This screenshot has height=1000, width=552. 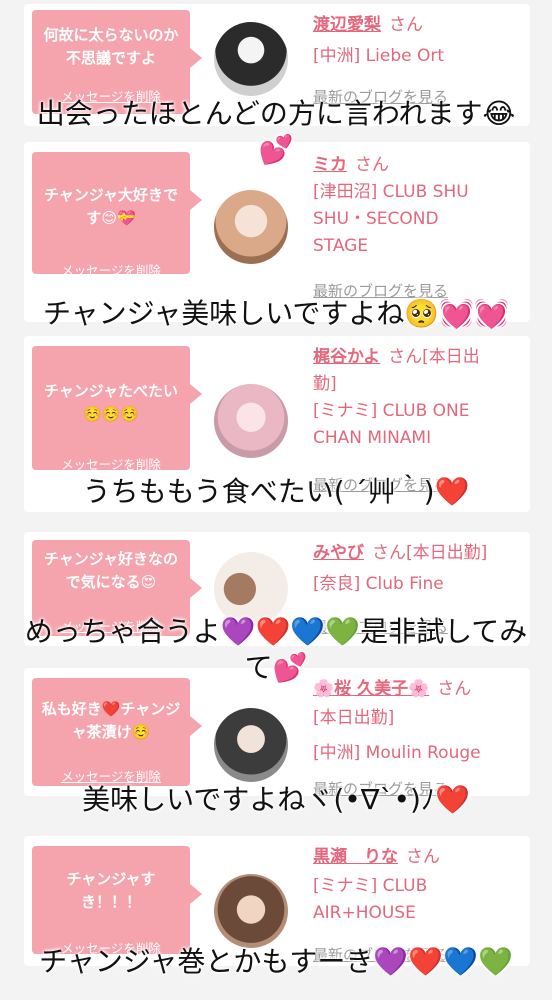 I want to click on message-bubble: チャンジャ大好きです😊💝 メッセージを削除, so click(x=117, y=215).